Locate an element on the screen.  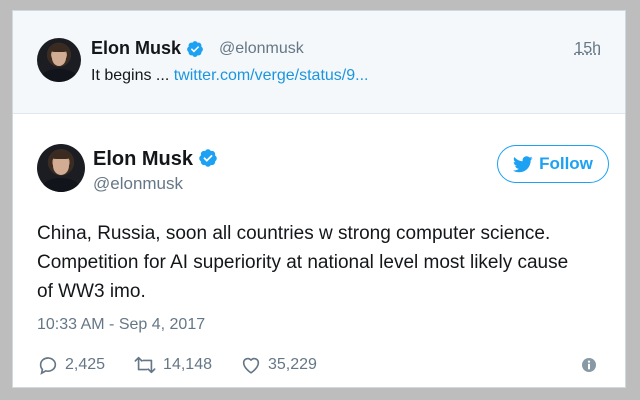
parent-author-name: Elon Musk is located at coordinates (147, 48).